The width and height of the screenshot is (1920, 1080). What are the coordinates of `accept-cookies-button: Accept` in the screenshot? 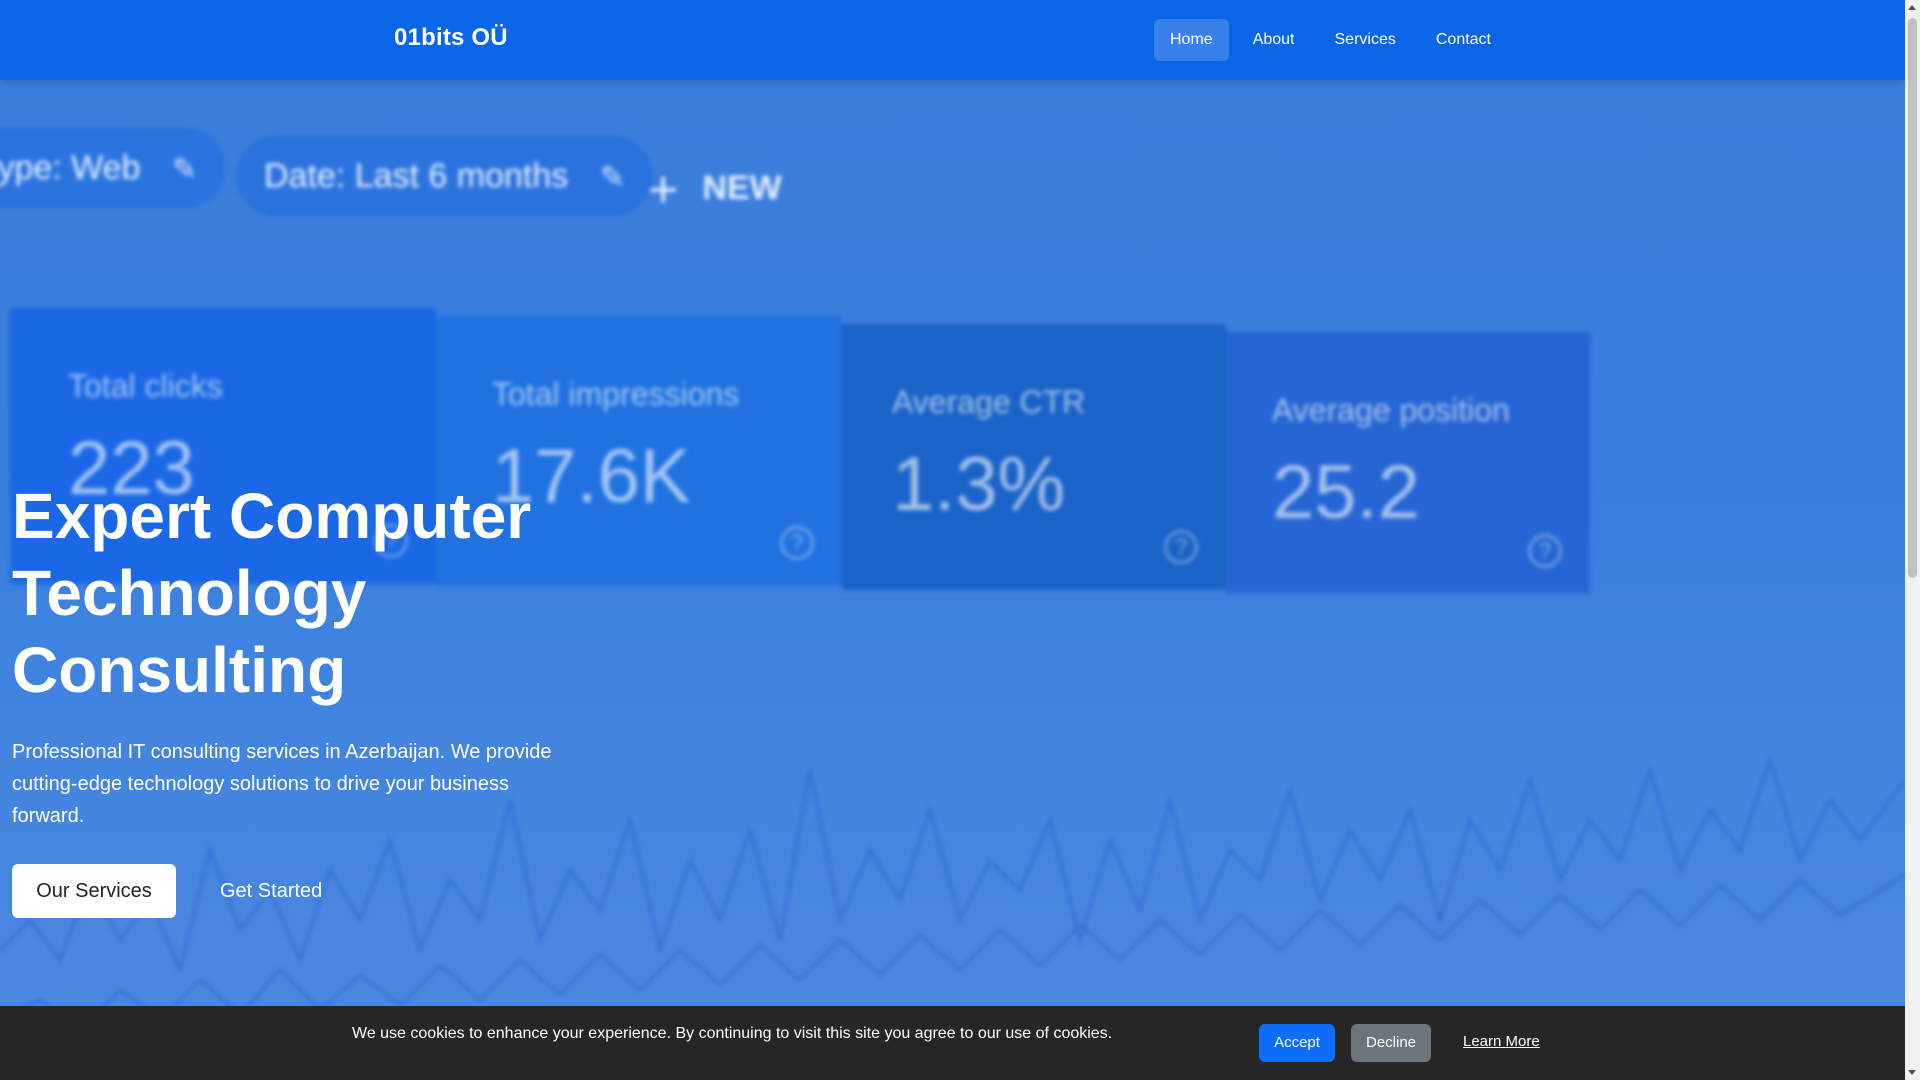 It's located at (1297, 1043).